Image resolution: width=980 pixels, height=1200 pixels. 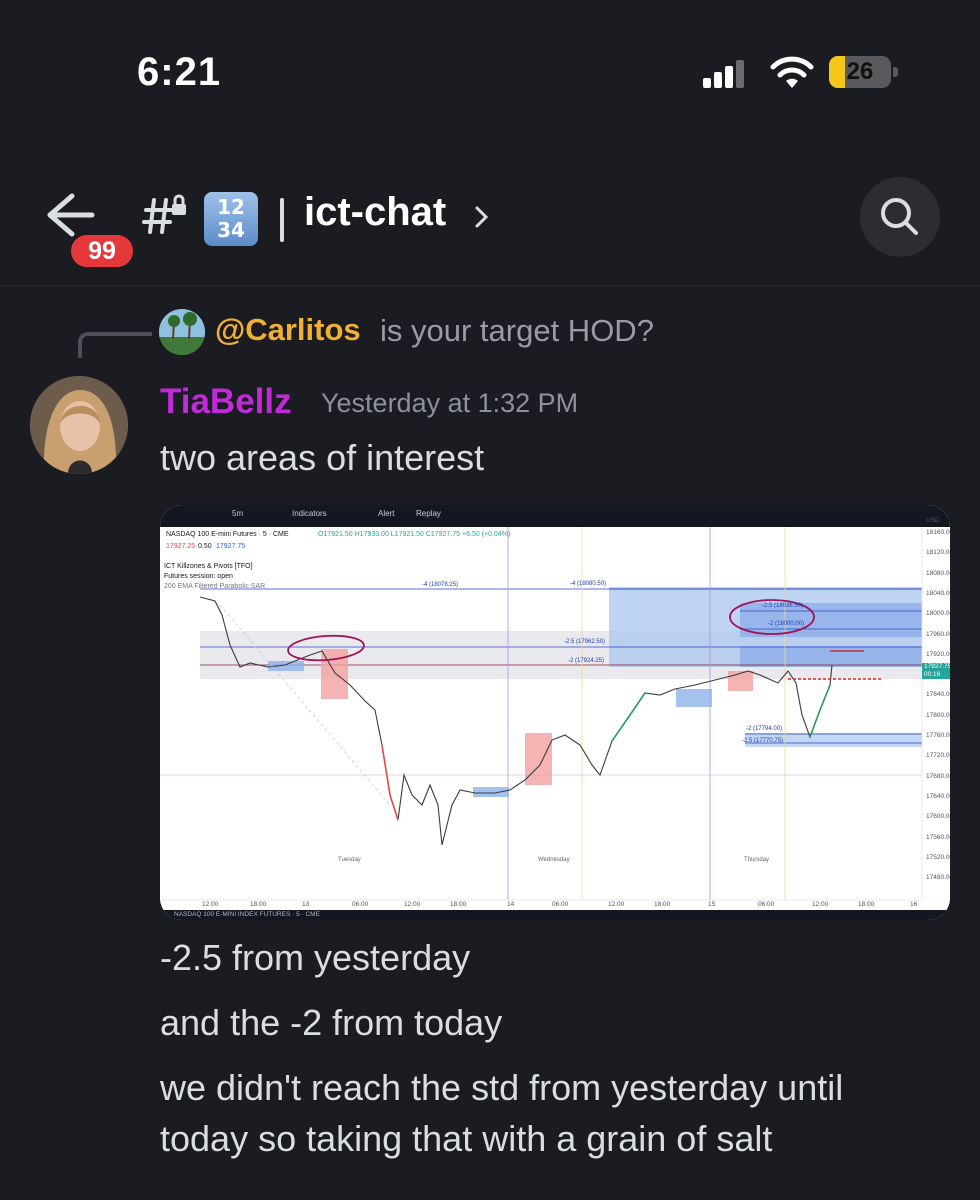 What do you see at coordinates (712, 904) in the screenshot?
I see `time-axis-label: 15` at bounding box center [712, 904].